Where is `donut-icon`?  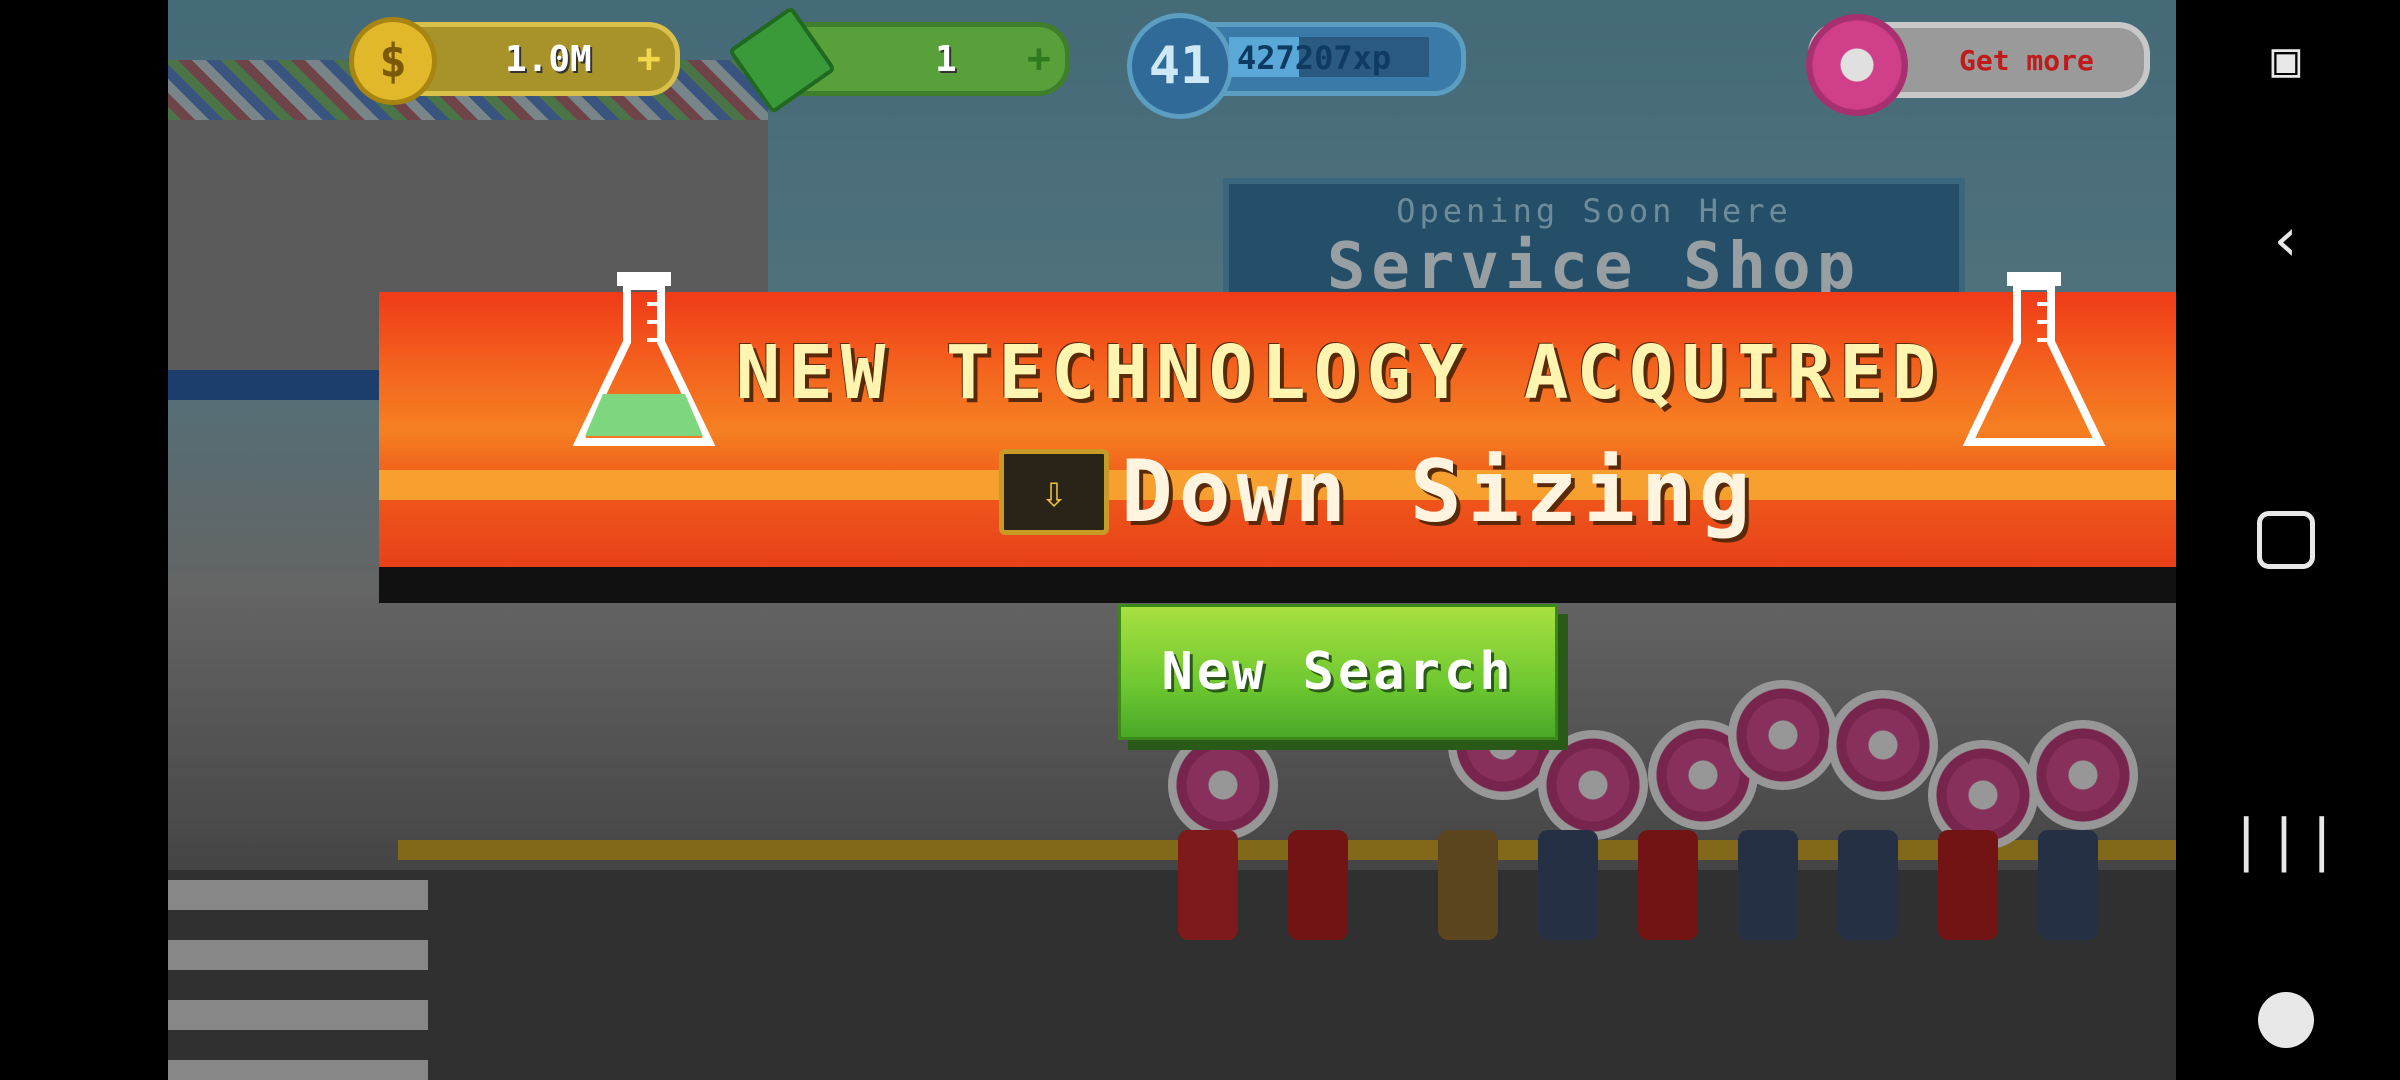
donut-icon is located at coordinates (1857, 65).